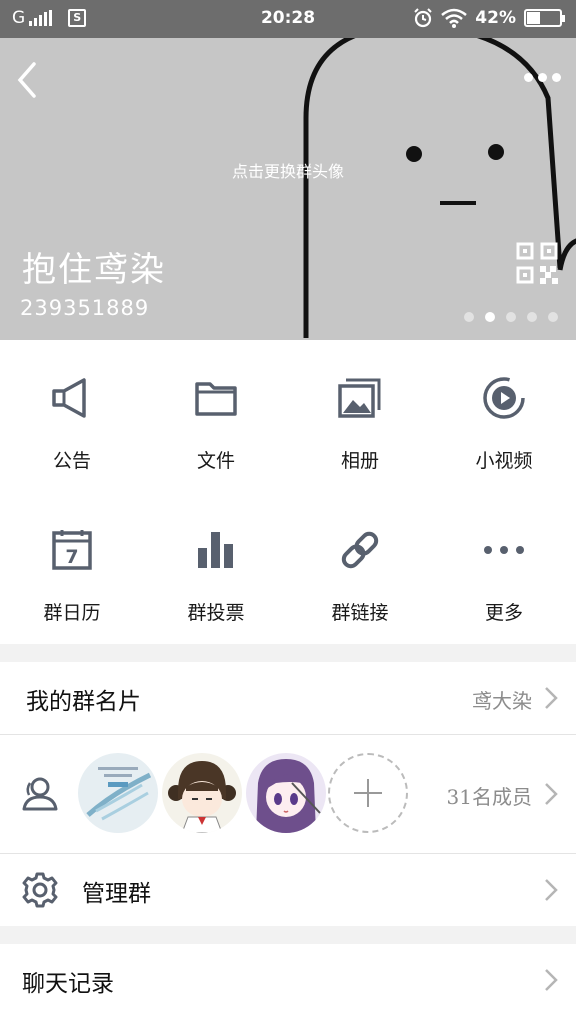  I want to click on feature-label: 公告, so click(71, 461).